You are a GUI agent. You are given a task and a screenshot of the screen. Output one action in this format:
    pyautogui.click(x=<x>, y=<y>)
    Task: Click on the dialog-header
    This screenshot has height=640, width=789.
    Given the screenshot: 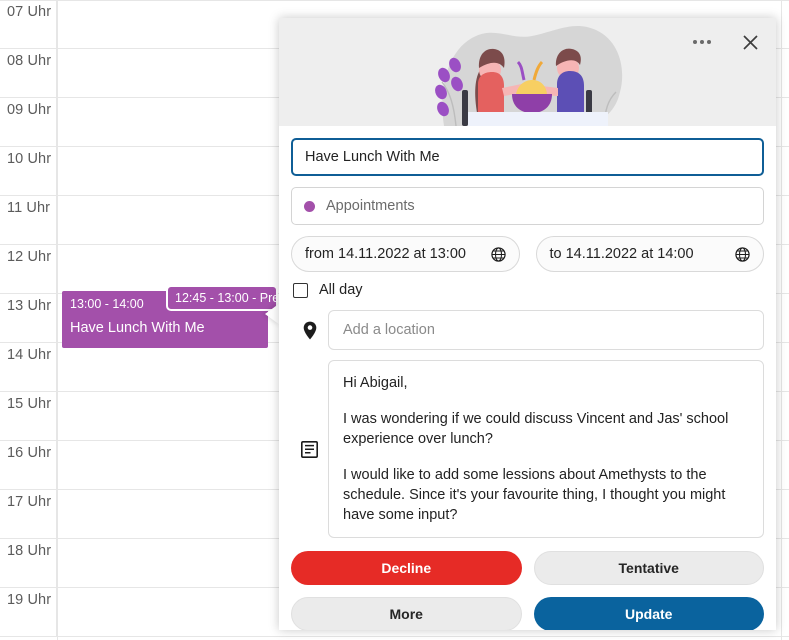 What is the action you would take?
    pyautogui.click(x=527, y=72)
    